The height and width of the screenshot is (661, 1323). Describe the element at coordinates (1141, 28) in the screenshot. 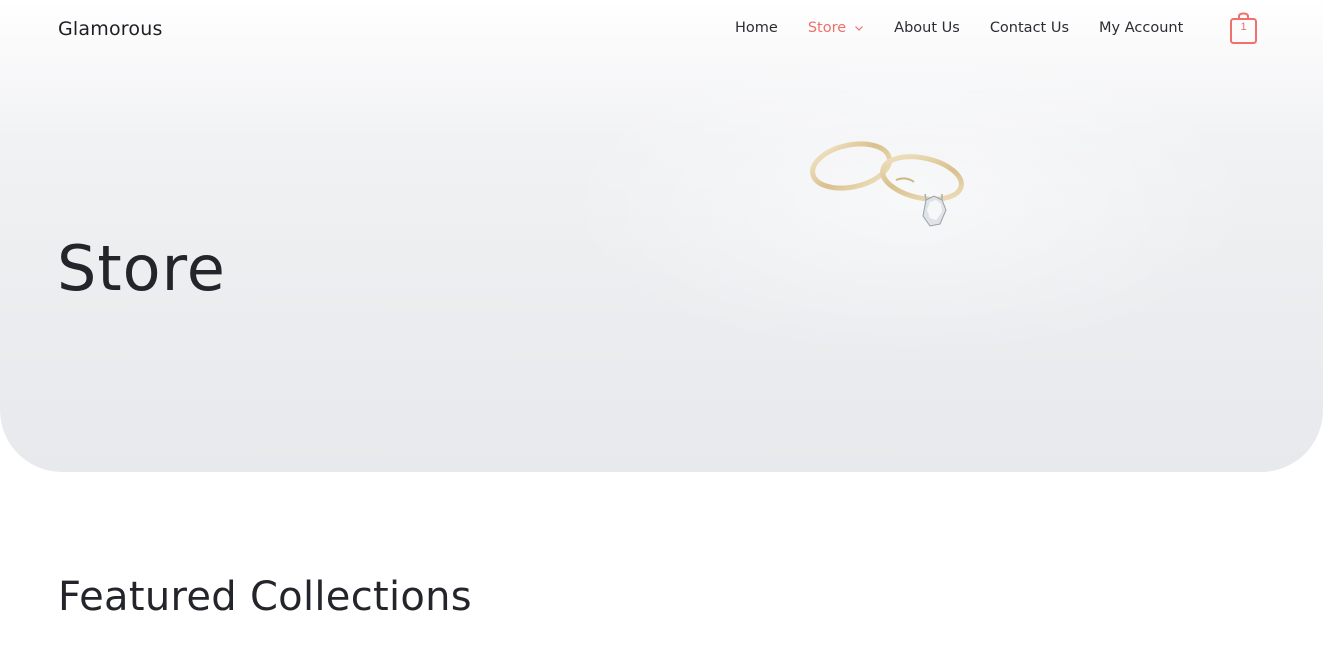

I see `nav-my-account: My Account` at that location.